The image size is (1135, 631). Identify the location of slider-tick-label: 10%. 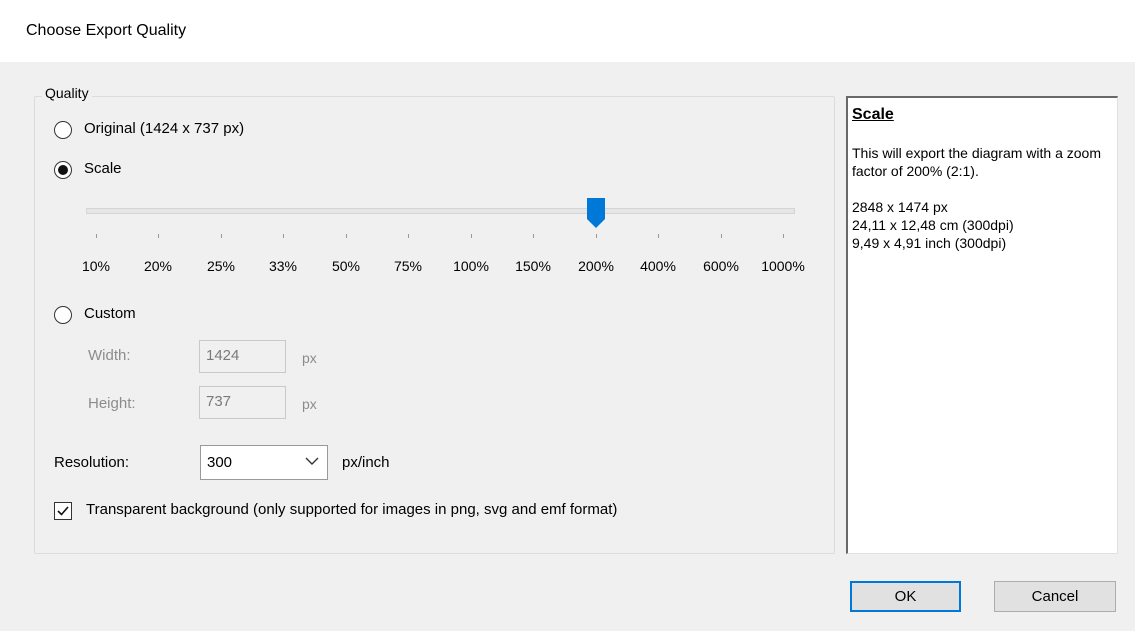
(96, 266).